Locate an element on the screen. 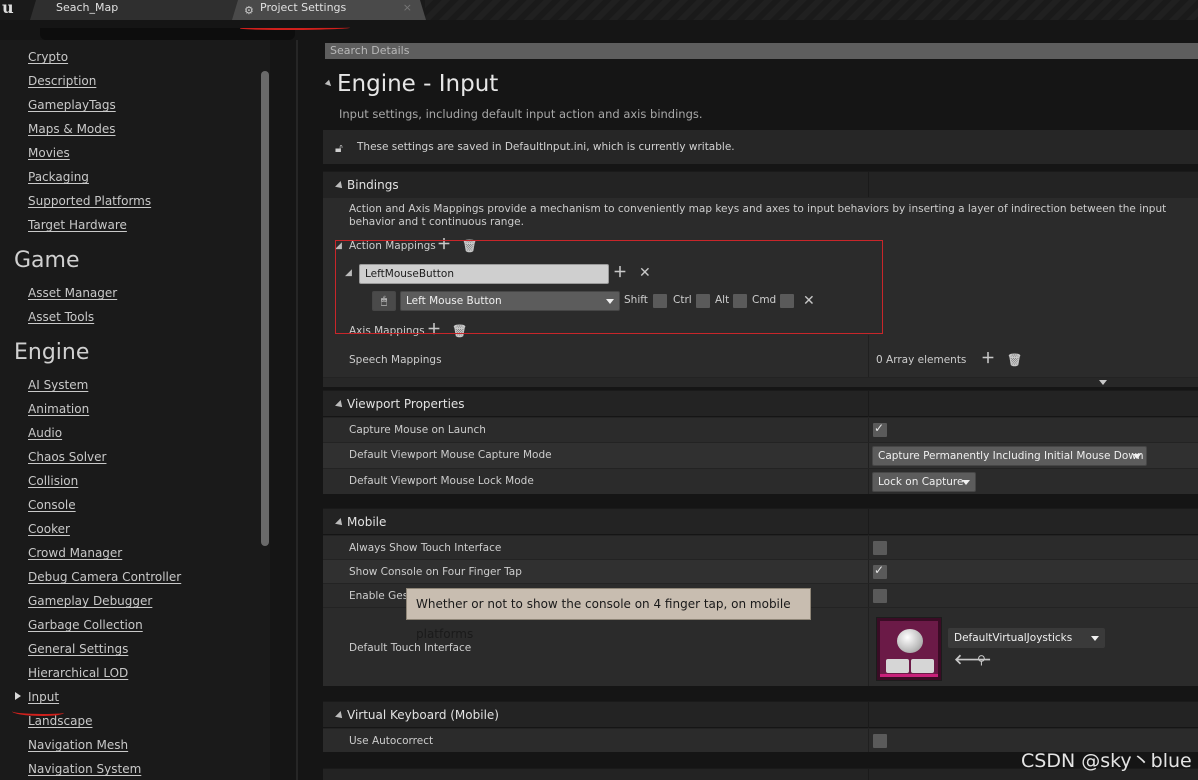 The width and height of the screenshot is (1198, 780). sidebar-item-hierarchical-lod: Hierarchical LOD is located at coordinates (78, 673).